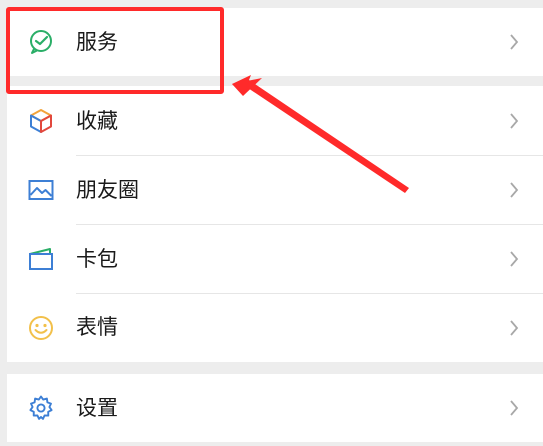  Describe the element at coordinates (115, 50) in the screenshot. I see `highlight-box` at that location.